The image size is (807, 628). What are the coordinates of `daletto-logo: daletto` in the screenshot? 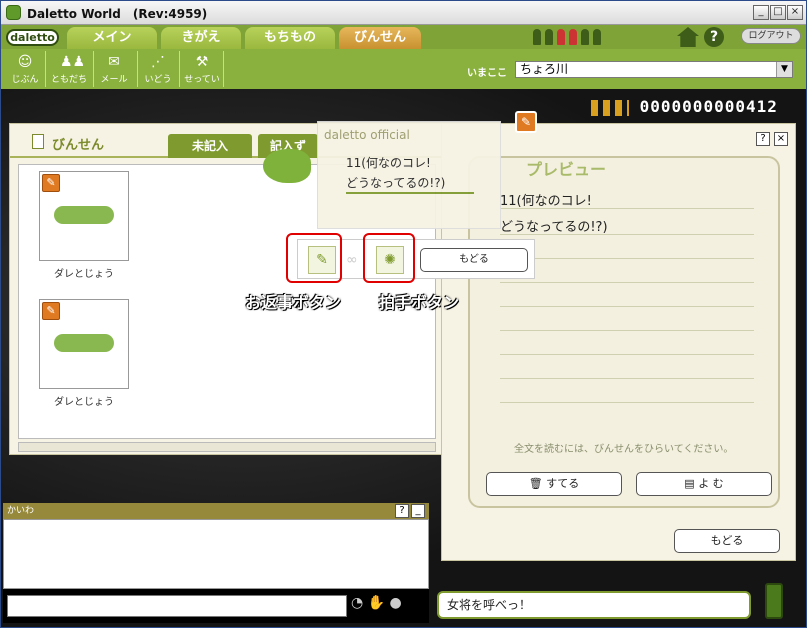 It's located at (32, 37).